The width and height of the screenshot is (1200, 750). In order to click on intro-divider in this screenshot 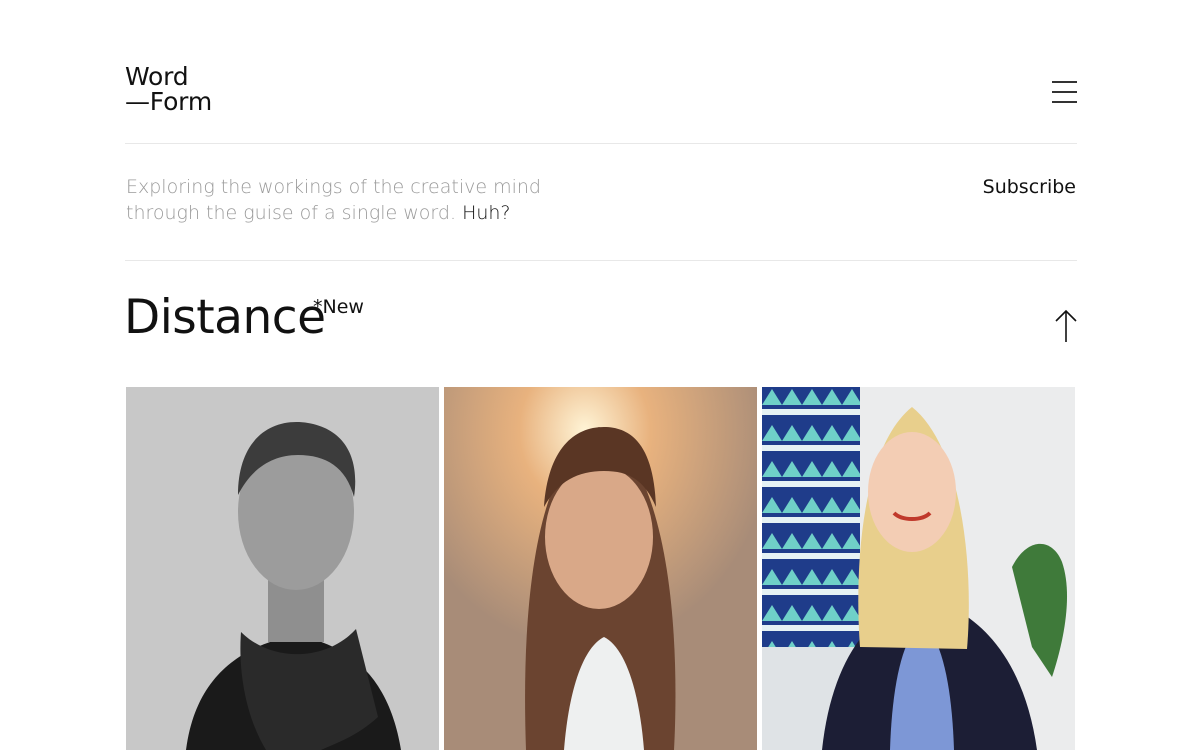, I will do `click(601, 260)`.